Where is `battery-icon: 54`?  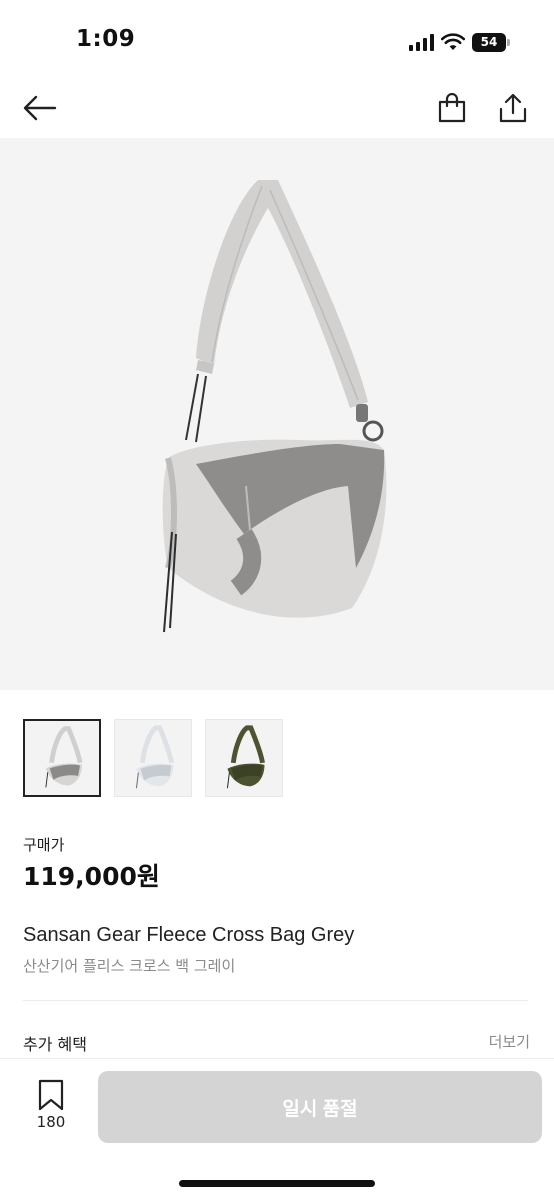 battery-icon: 54 is located at coordinates (489, 42).